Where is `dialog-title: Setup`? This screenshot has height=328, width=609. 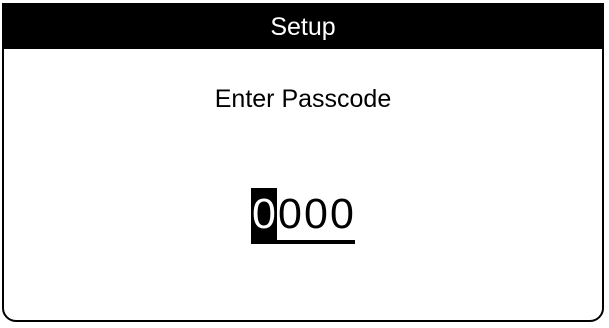
dialog-title: Setup is located at coordinates (303, 26).